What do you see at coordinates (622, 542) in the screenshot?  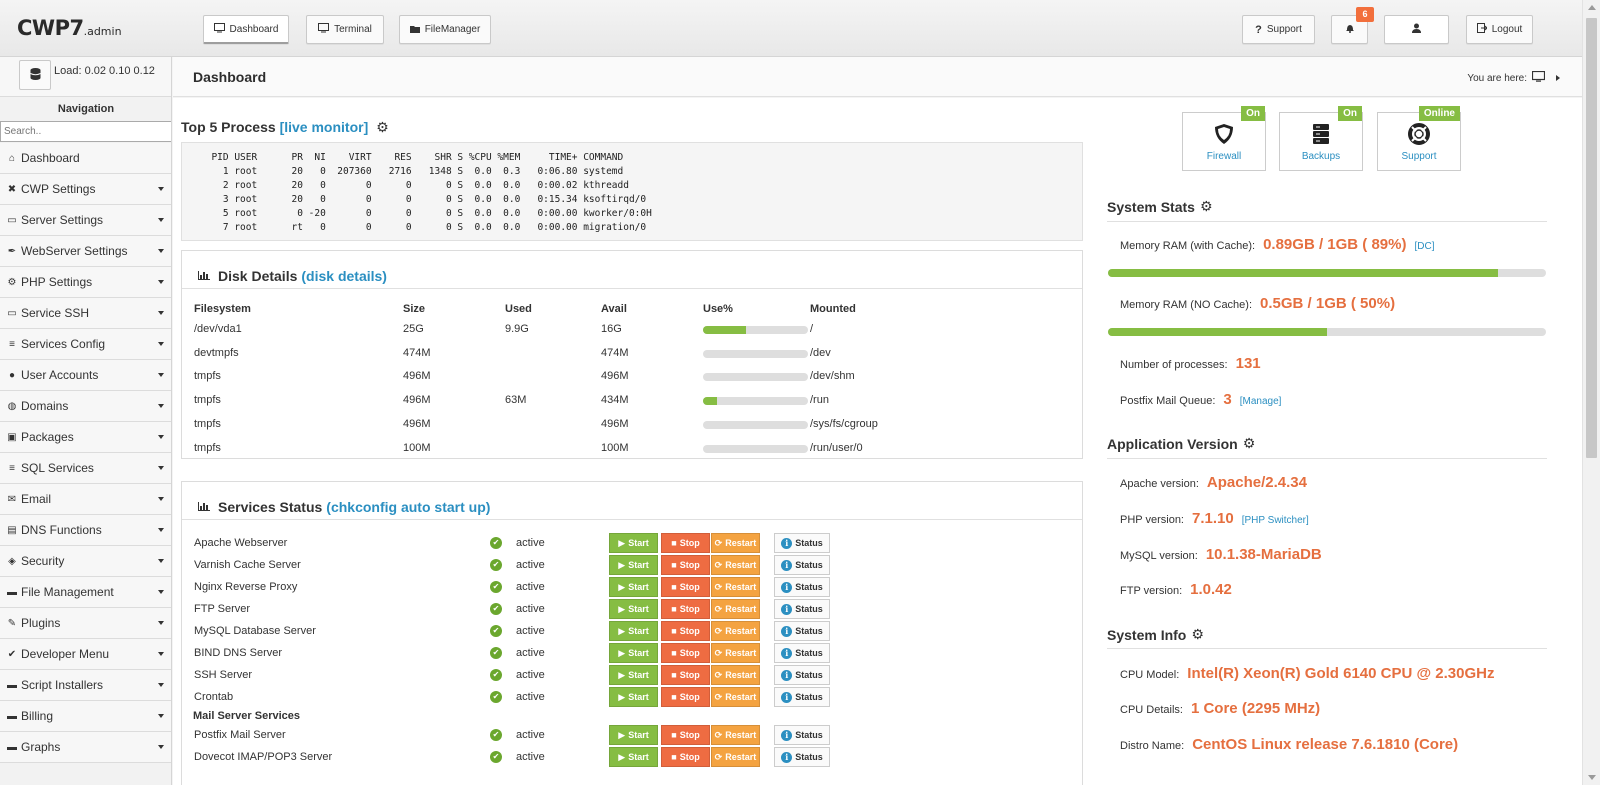 I see `play-icon: ▶` at bounding box center [622, 542].